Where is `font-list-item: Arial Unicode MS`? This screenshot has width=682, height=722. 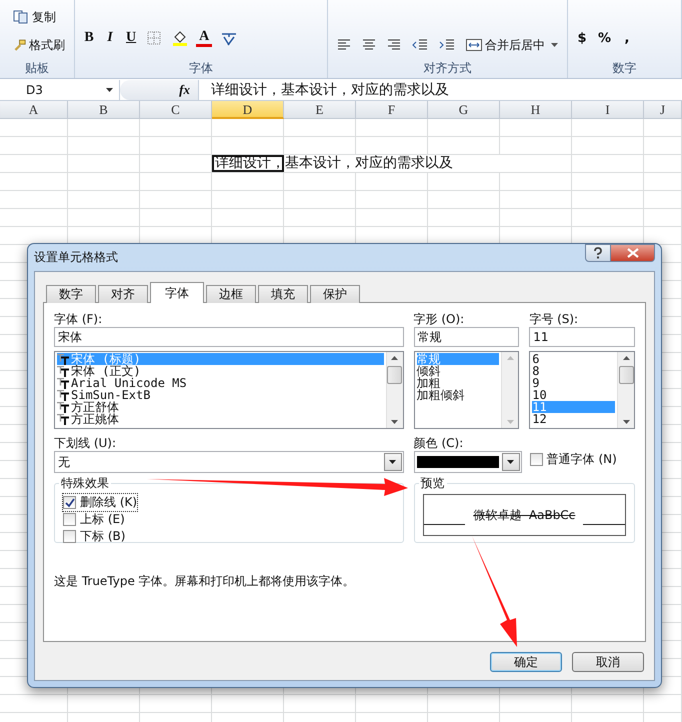
font-list-item: Arial Unicode MS is located at coordinates (220, 383).